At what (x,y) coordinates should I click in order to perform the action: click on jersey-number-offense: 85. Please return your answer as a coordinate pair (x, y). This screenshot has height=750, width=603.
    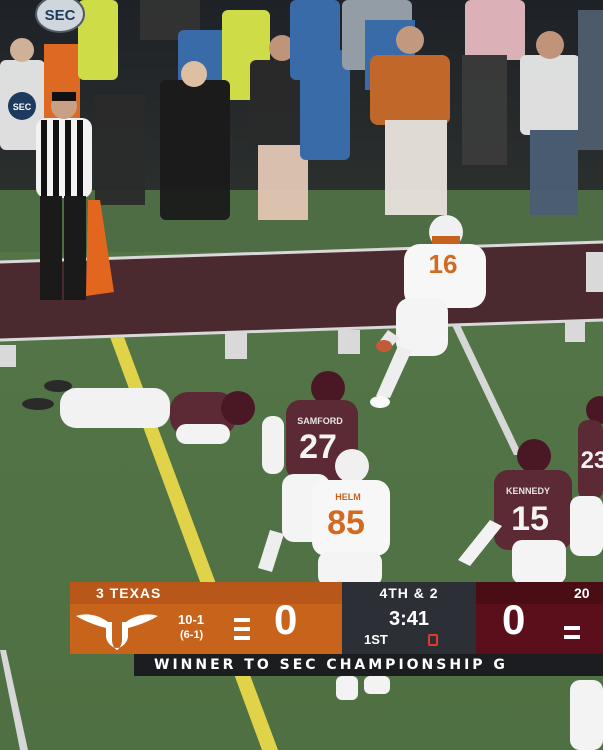
    Looking at the image, I should click on (346, 523).